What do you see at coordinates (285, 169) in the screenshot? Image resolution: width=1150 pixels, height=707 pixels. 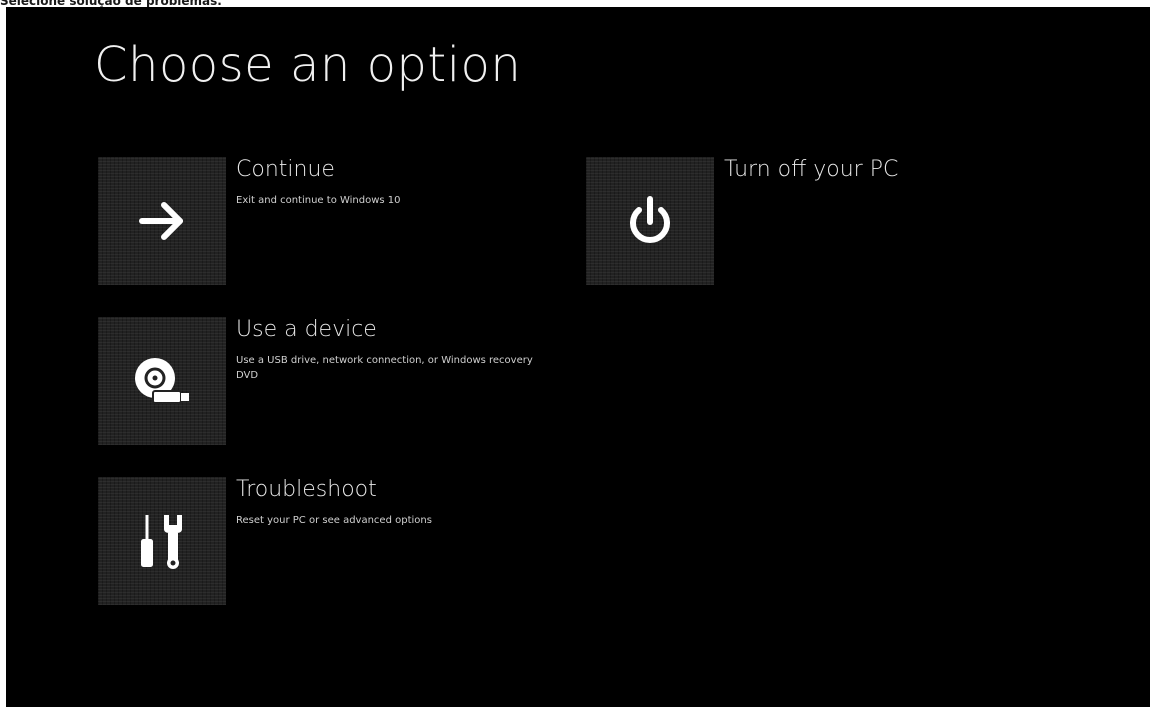 I see `continue-title: Continue` at bounding box center [285, 169].